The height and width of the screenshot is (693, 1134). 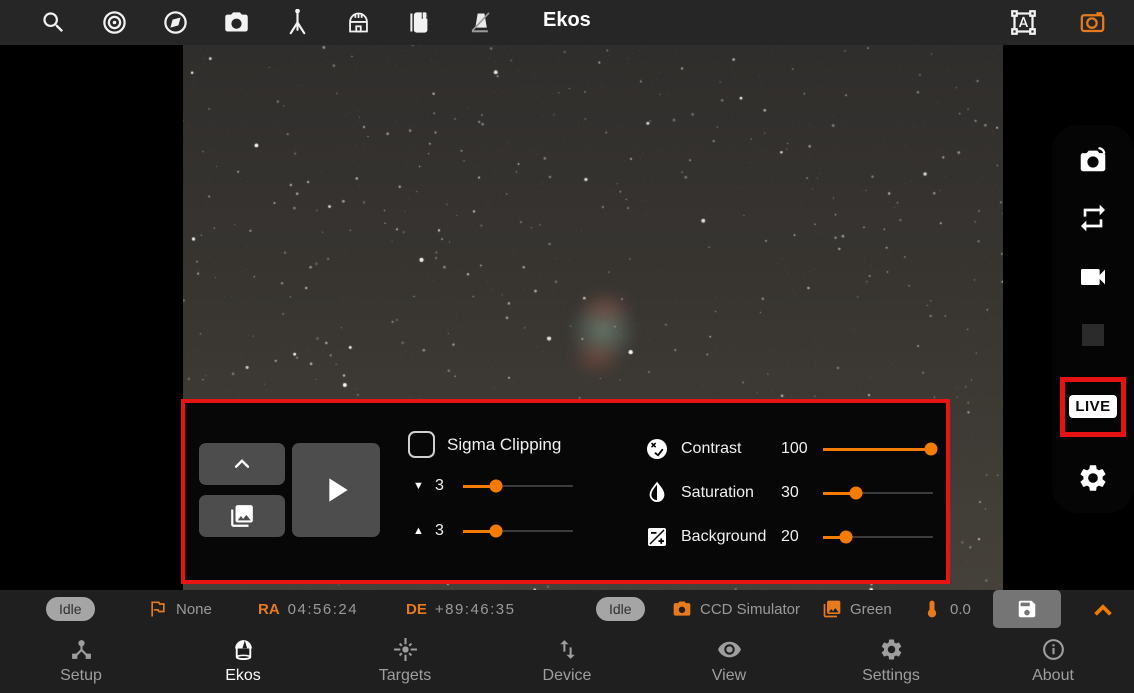 What do you see at coordinates (1023, 22) in the screenshot?
I see `format-shapes-icon` at bounding box center [1023, 22].